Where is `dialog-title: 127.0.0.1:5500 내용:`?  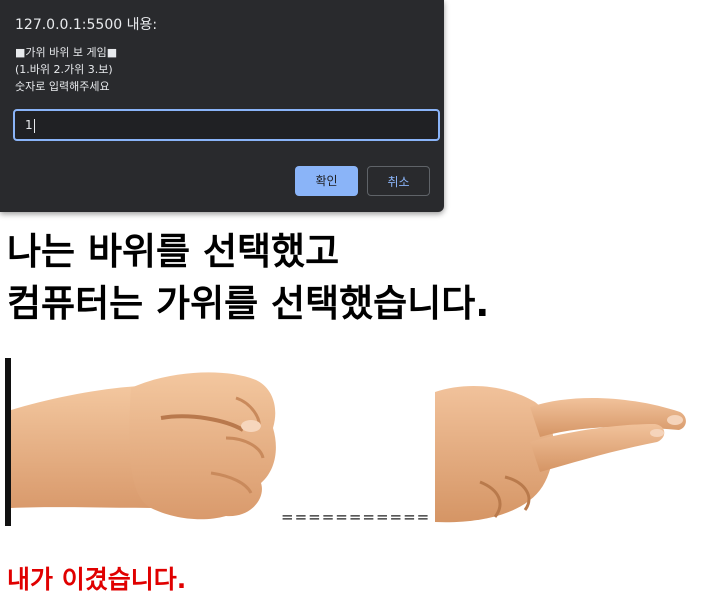 dialog-title: 127.0.0.1:5500 내용: is located at coordinates (86, 25).